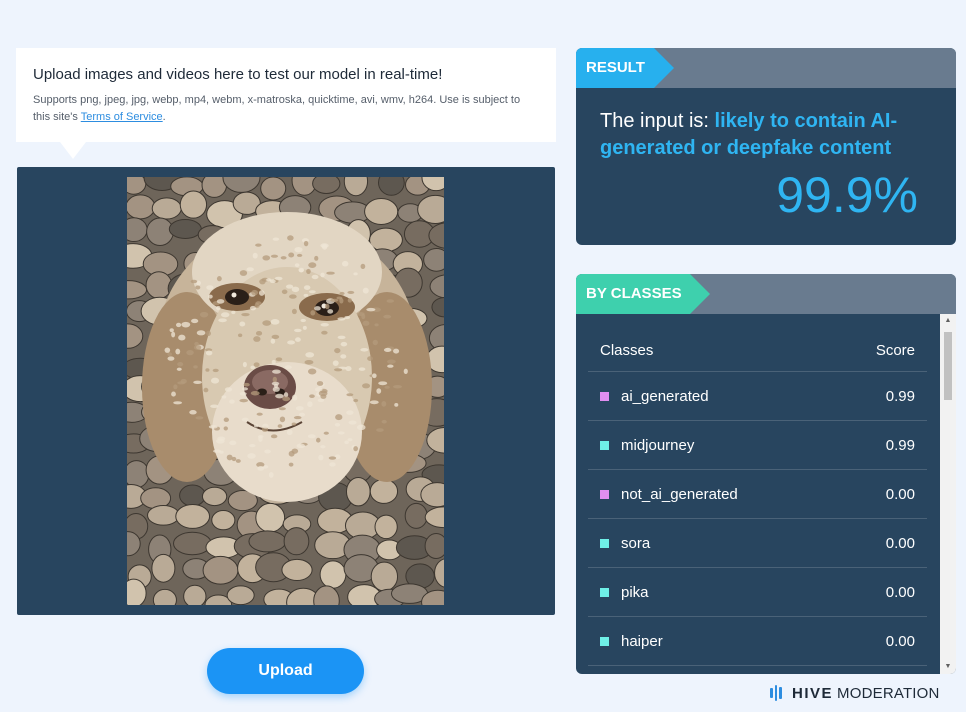  Describe the element at coordinates (665, 396) in the screenshot. I see `class-name: ai_generated` at that location.